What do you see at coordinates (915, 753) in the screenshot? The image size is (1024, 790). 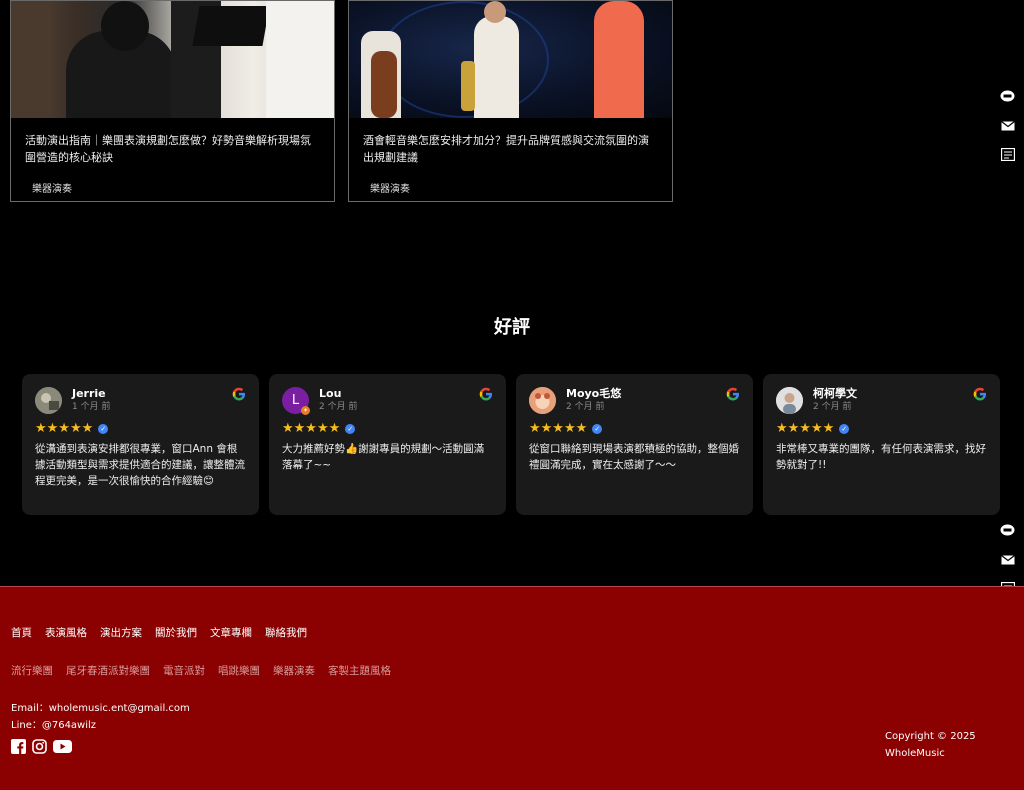 I see `copyright-brand: WholeMusic` at bounding box center [915, 753].